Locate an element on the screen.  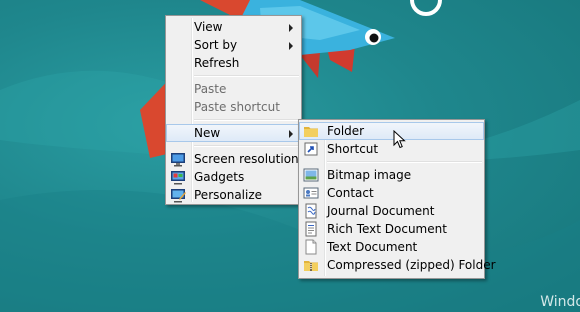
menu-item-label: Gadgets is located at coordinates (219, 177).